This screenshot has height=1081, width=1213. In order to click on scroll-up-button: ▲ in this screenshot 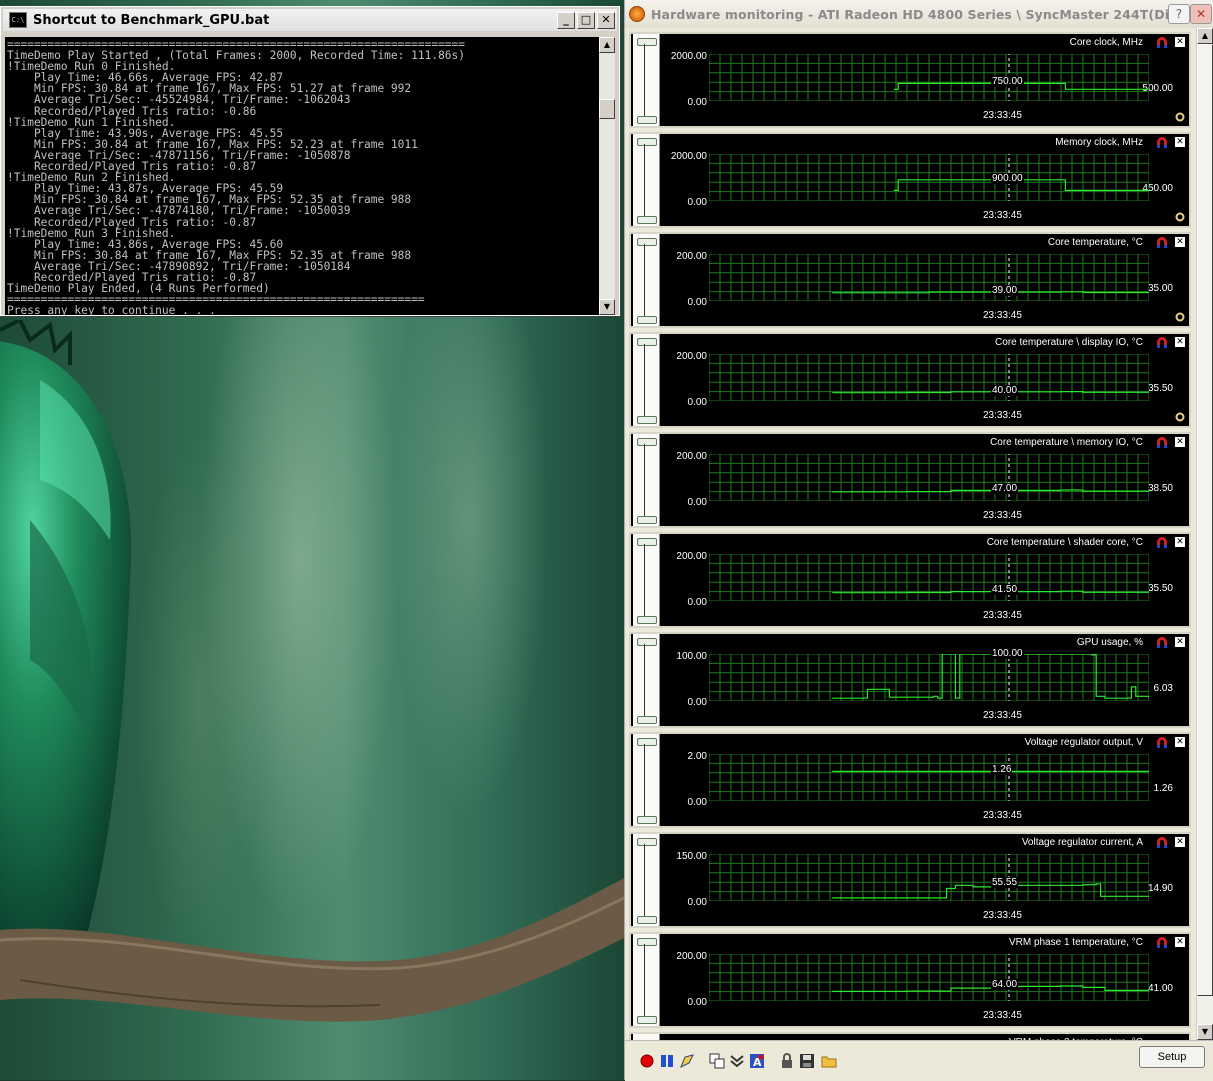, I will do `click(607, 45)`.